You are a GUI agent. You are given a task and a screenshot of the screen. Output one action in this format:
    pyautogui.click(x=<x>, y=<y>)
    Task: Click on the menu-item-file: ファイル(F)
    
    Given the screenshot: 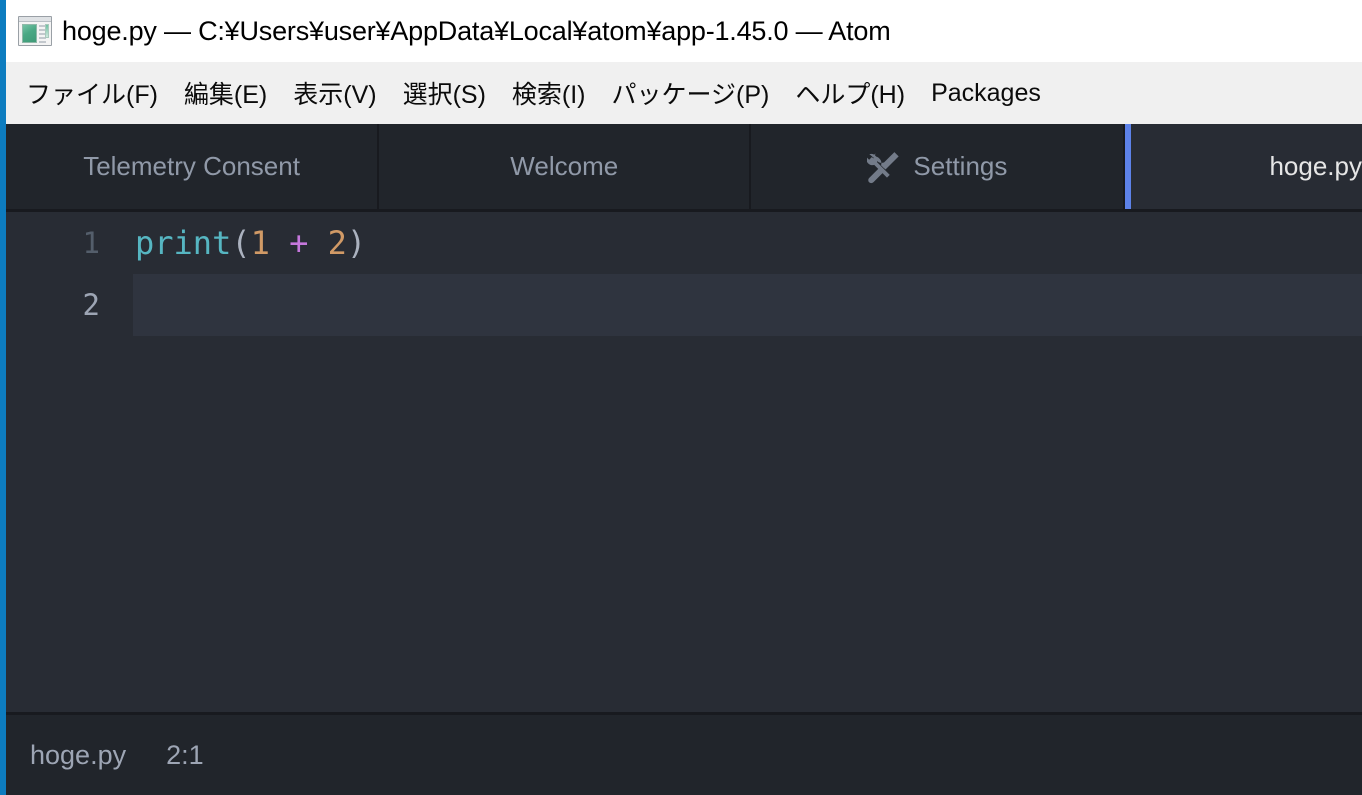 What is the action you would take?
    pyautogui.click(x=95, y=93)
    